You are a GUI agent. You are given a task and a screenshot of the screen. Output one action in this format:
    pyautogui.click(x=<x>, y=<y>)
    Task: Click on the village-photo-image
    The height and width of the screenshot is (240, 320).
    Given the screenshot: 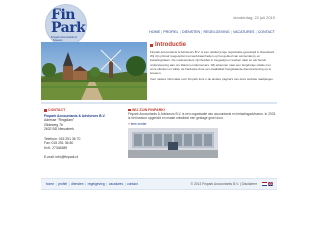 What is the action you would take?
    pyautogui.click(x=94, y=71)
    